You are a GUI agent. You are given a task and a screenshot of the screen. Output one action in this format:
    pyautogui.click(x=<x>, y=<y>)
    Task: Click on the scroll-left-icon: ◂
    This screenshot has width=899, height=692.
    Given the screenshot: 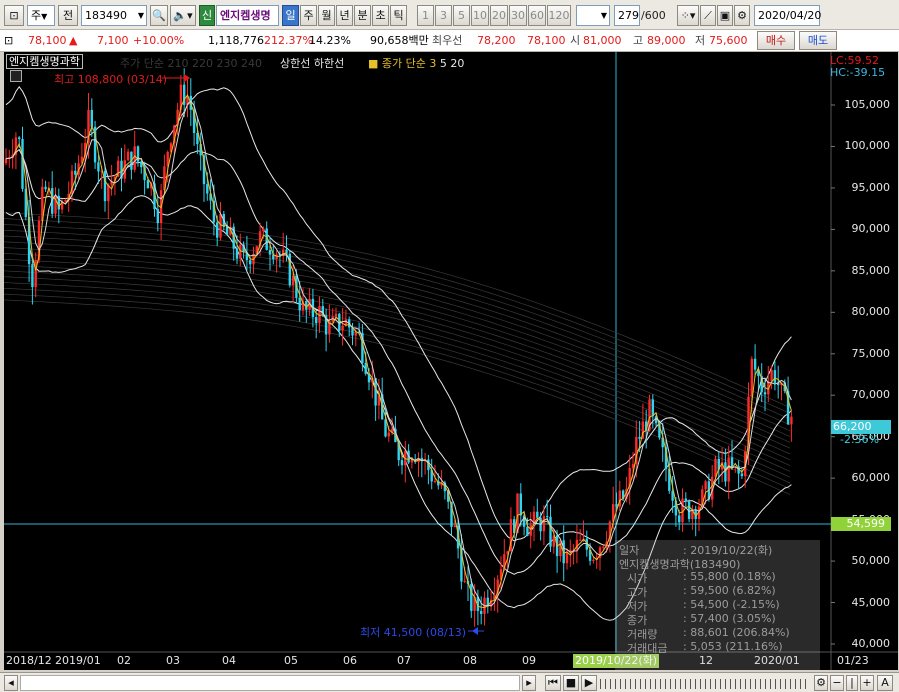 What is the action you would take?
    pyautogui.click(x=11, y=683)
    